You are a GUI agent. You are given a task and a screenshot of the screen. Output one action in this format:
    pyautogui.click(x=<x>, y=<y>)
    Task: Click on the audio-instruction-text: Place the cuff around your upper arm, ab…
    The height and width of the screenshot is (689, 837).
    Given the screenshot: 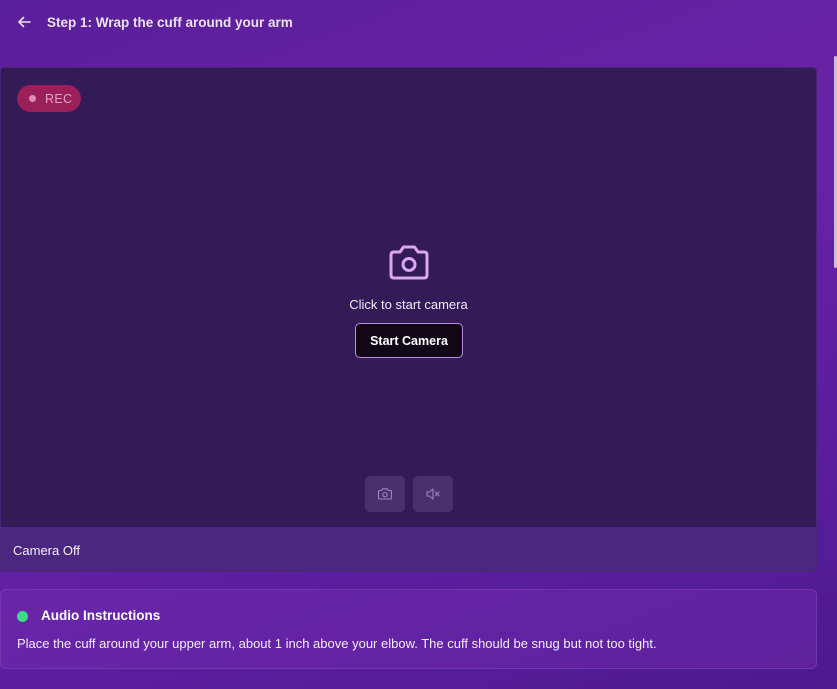 What is the action you would take?
    pyautogui.click(x=337, y=643)
    